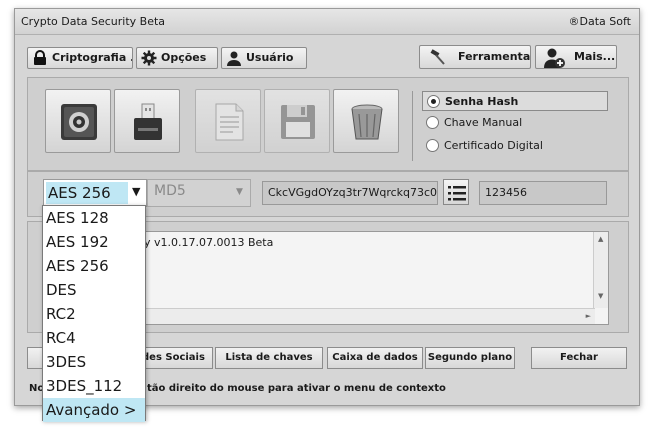 The height and width of the screenshot is (438, 650). I want to click on dropdown-option-rc4: RC4, so click(94, 338).